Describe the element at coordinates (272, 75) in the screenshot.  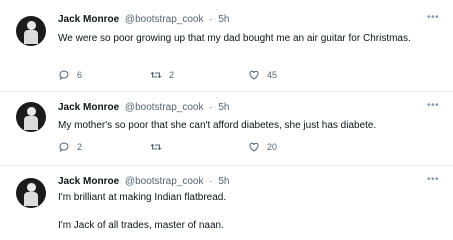
I see `like-count: 45` at that location.